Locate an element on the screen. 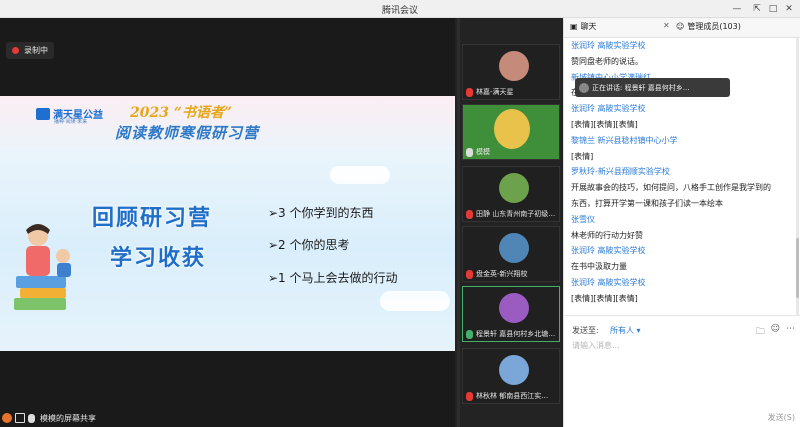 This screenshot has height=427, width=800. recording-label: 录制中 is located at coordinates (36, 50).